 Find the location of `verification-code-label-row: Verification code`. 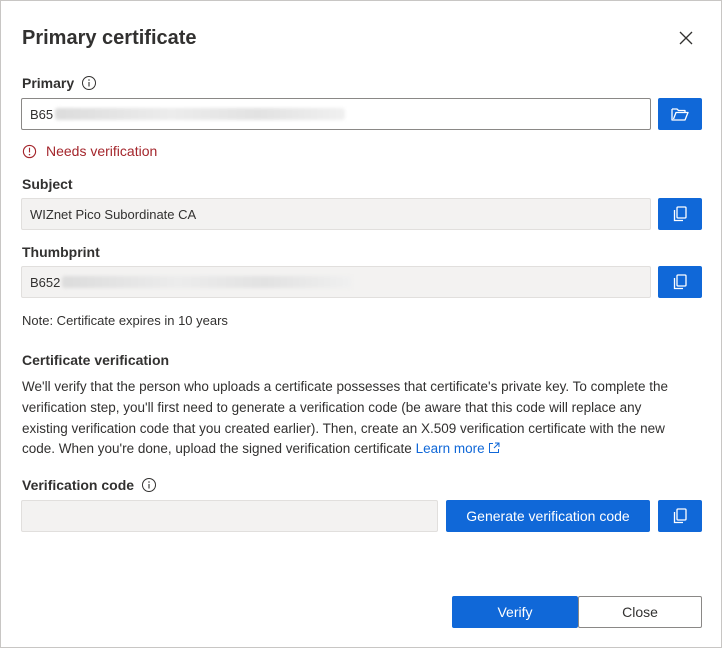

verification-code-label-row: Verification code is located at coordinates (89, 485).